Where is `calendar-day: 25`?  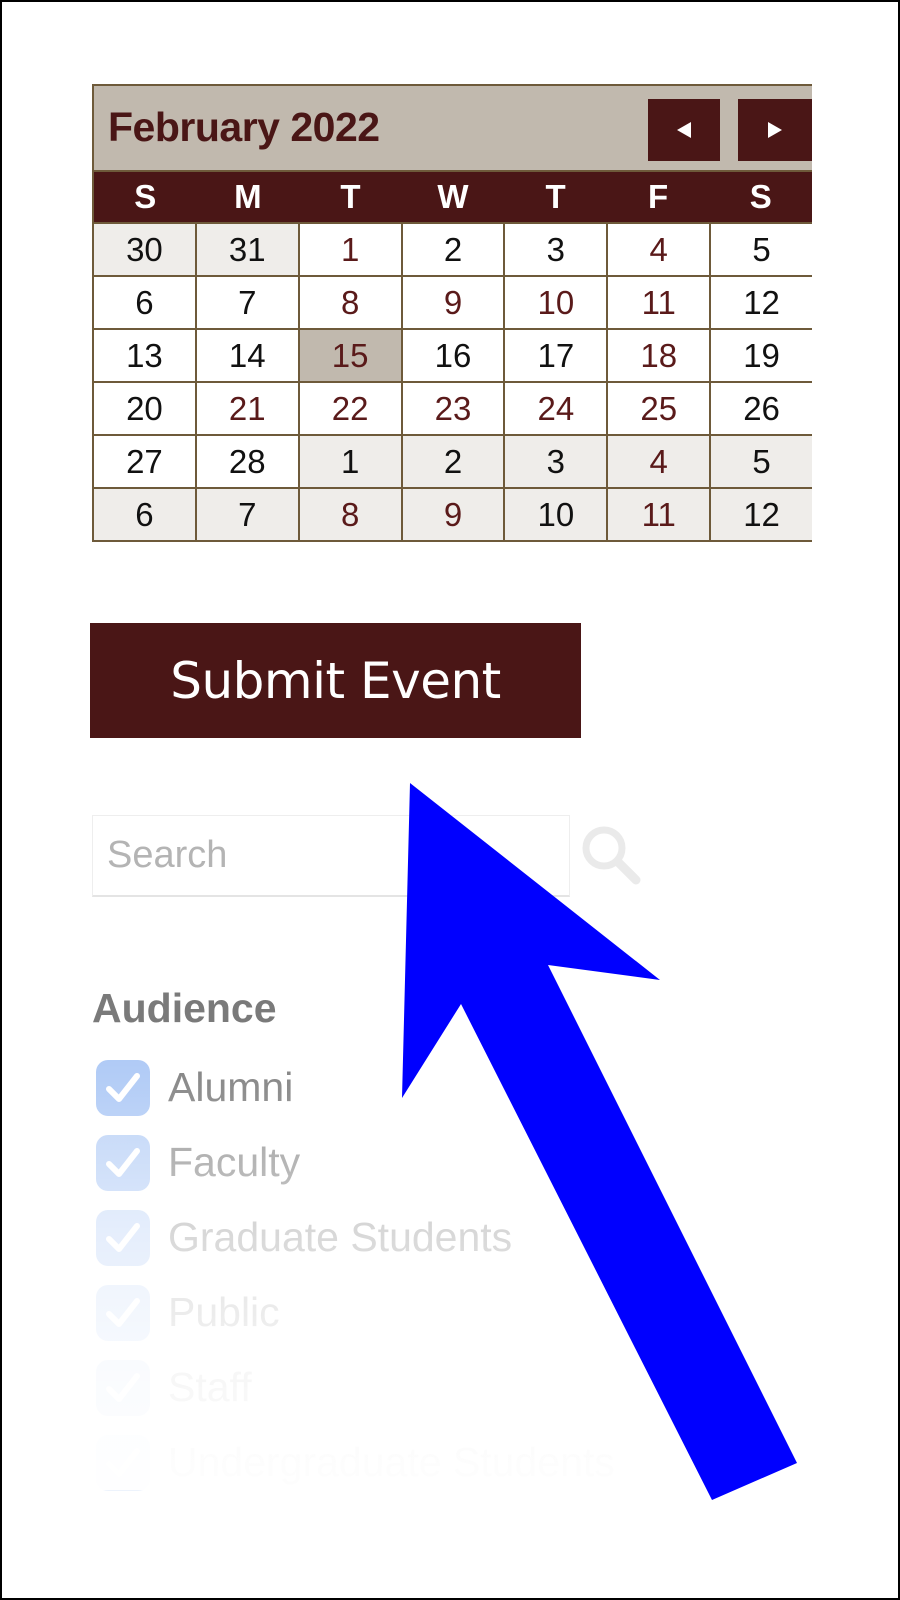 calendar-day: 25 is located at coordinates (659, 408).